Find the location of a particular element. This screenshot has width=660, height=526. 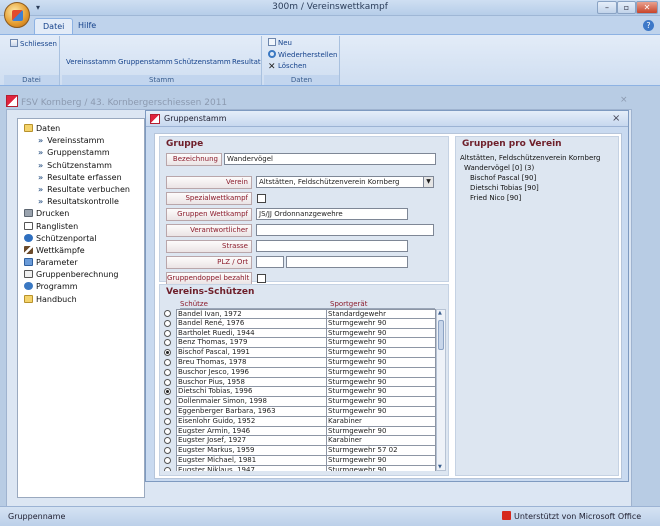

tree-member: Fried Nico [90] is located at coordinates (490, 198).